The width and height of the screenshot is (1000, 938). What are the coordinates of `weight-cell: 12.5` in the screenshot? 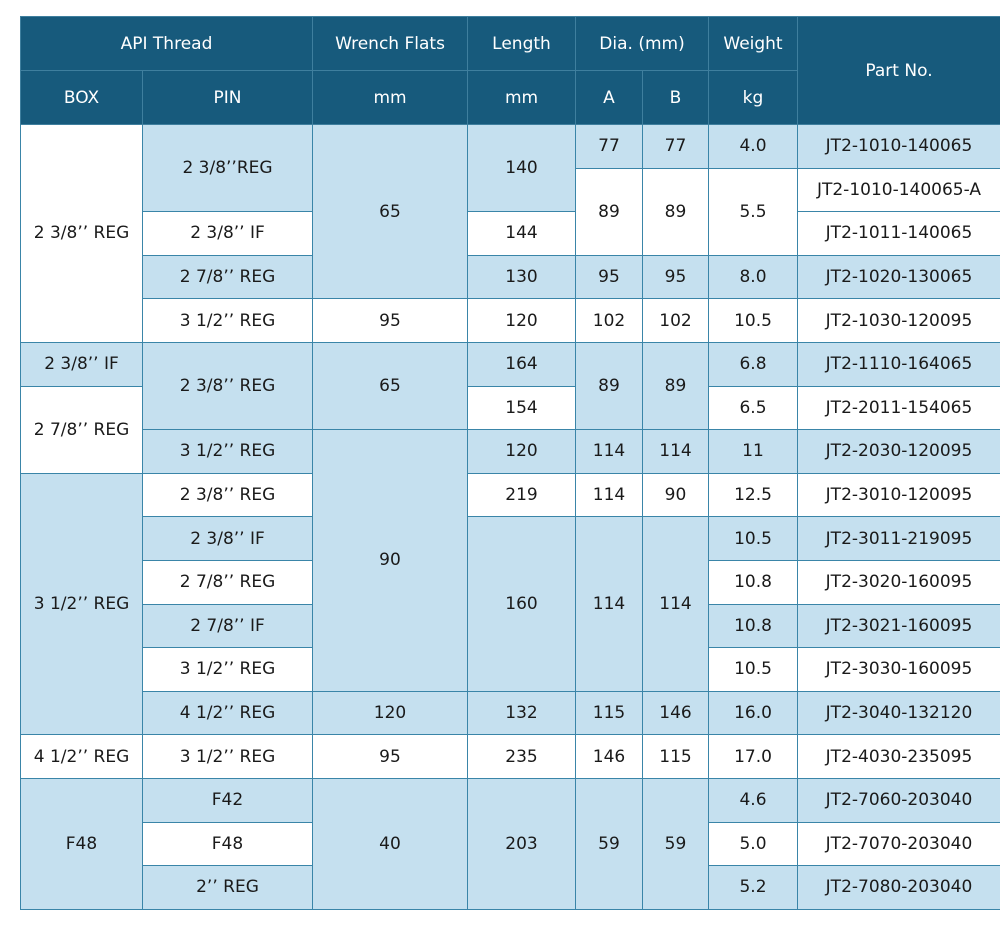 It's located at (753, 495).